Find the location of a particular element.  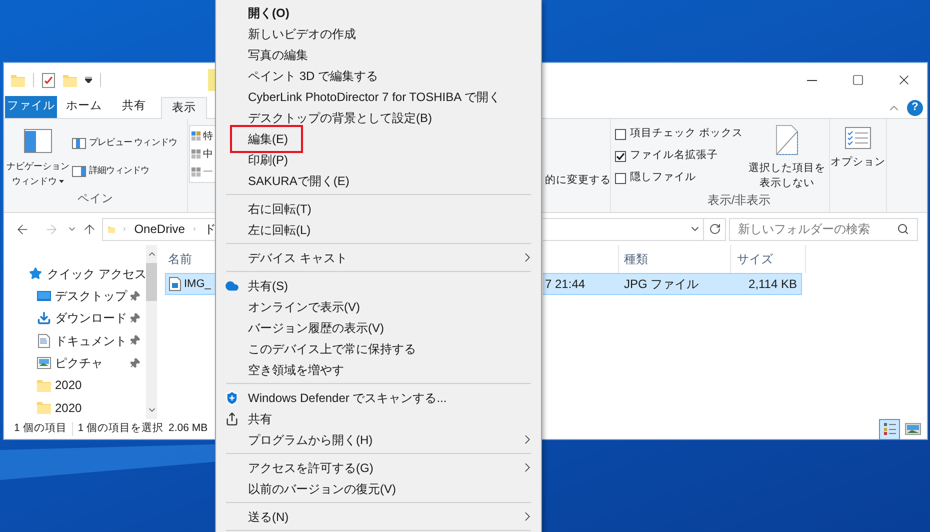

menu-item-label: 共有 is located at coordinates (260, 419).